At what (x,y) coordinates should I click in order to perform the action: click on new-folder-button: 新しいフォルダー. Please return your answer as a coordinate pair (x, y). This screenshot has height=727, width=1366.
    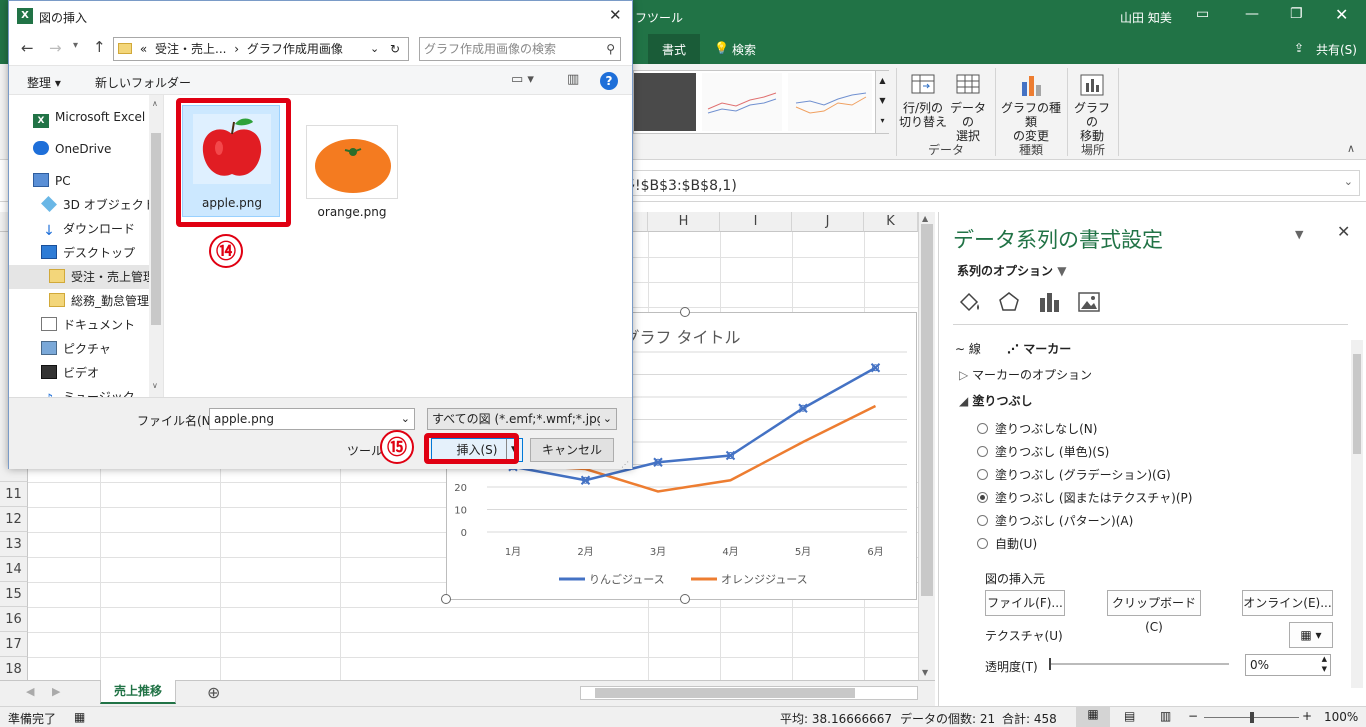
    Looking at the image, I should click on (143, 82).